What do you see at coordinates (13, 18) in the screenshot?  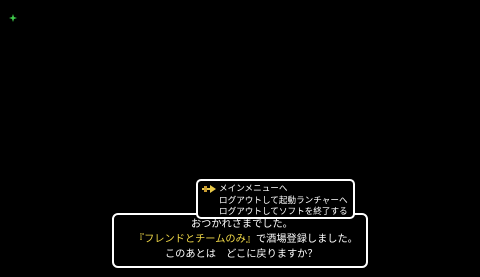 I see `sparkle-icon` at bounding box center [13, 18].